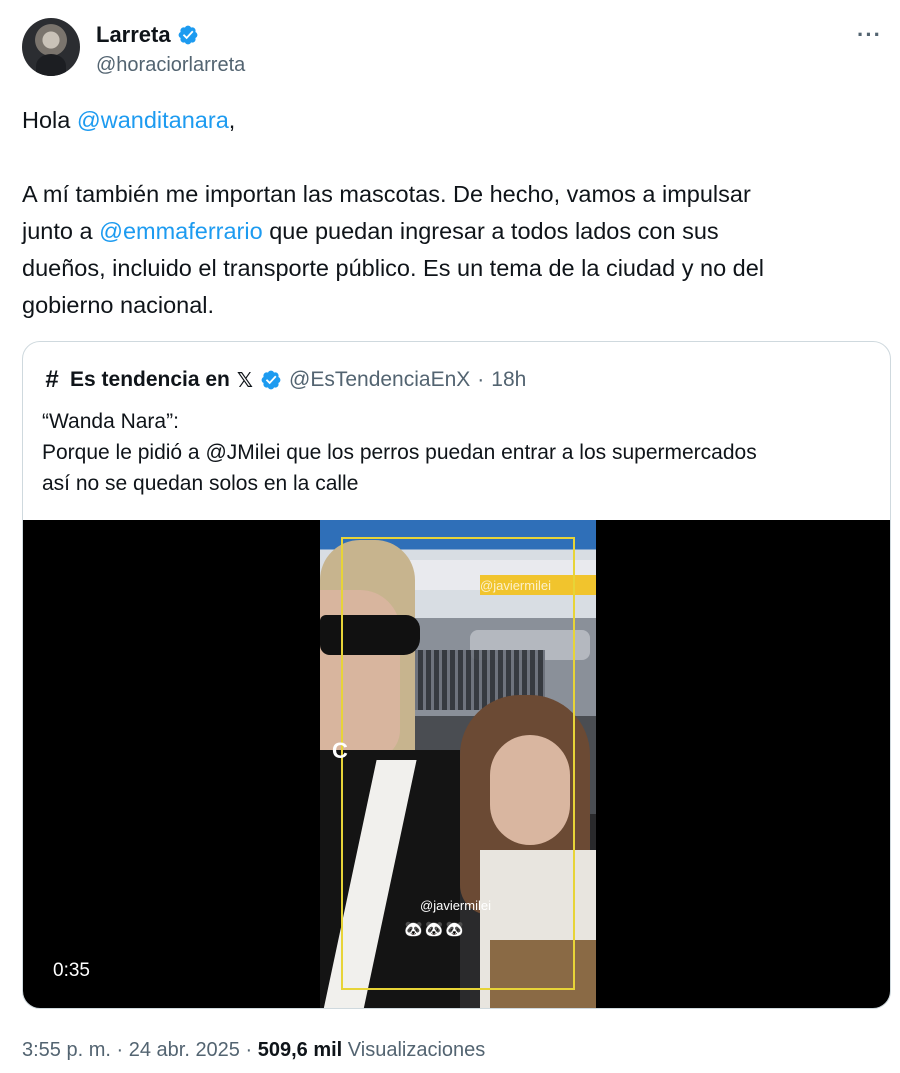  What do you see at coordinates (452, 120) in the screenshot?
I see `tweet-line-greeting: Hola @wanditanara,` at bounding box center [452, 120].